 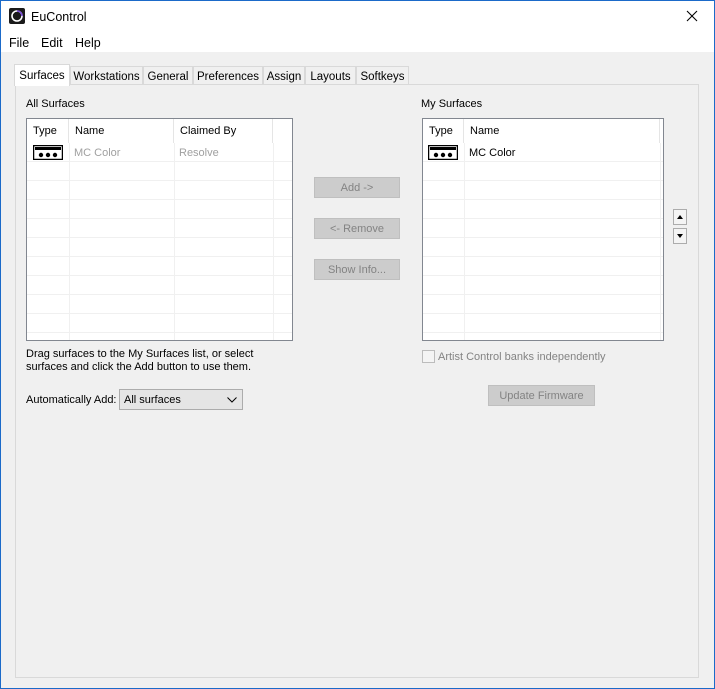 What do you see at coordinates (232, 400) in the screenshot?
I see `chevron-down-icon` at bounding box center [232, 400].